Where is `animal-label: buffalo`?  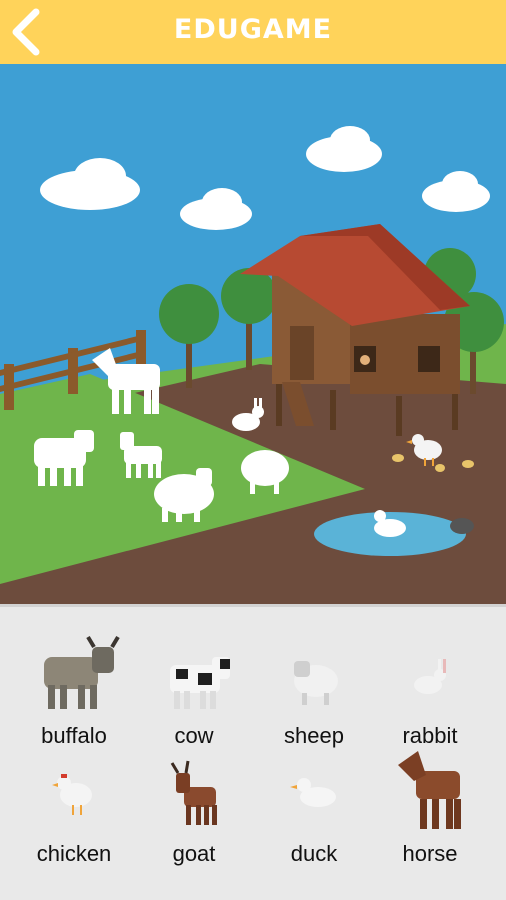
animal-label: buffalo is located at coordinates (74, 735).